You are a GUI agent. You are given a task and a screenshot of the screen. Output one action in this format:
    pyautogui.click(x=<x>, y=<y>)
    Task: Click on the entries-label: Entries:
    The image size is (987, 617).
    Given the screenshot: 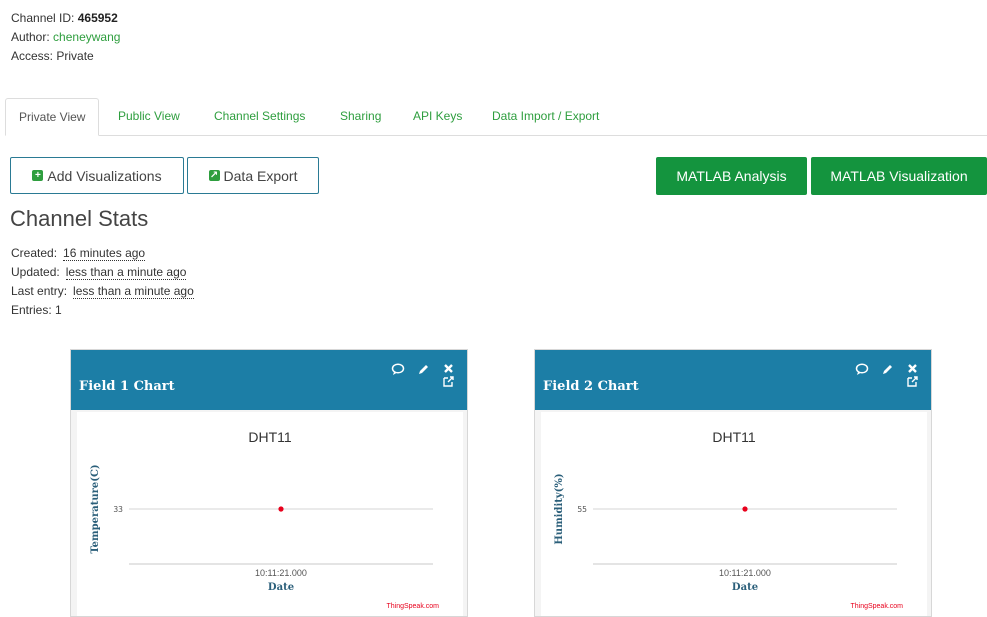 What is the action you would take?
    pyautogui.click(x=31, y=310)
    